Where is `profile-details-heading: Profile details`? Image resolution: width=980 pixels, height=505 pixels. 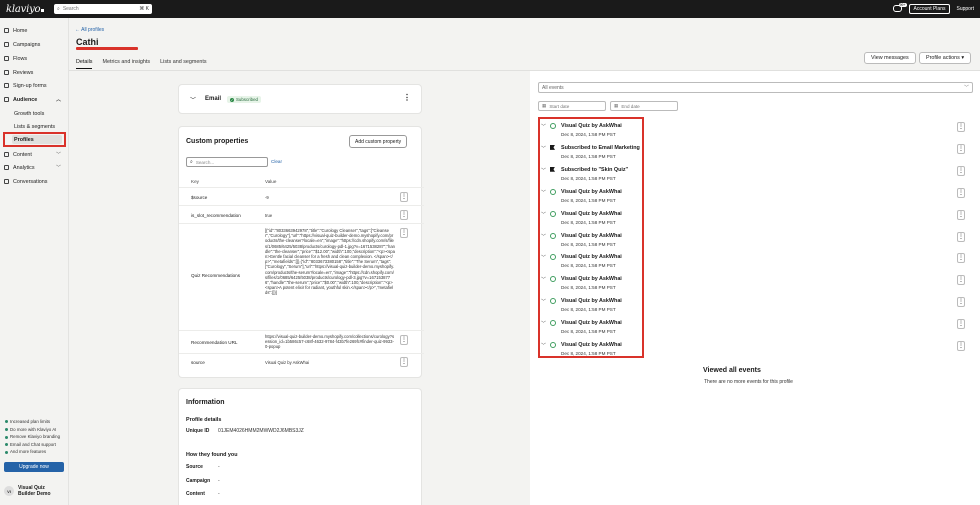
profile-details-heading: Profile details is located at coordinates (204, 420).